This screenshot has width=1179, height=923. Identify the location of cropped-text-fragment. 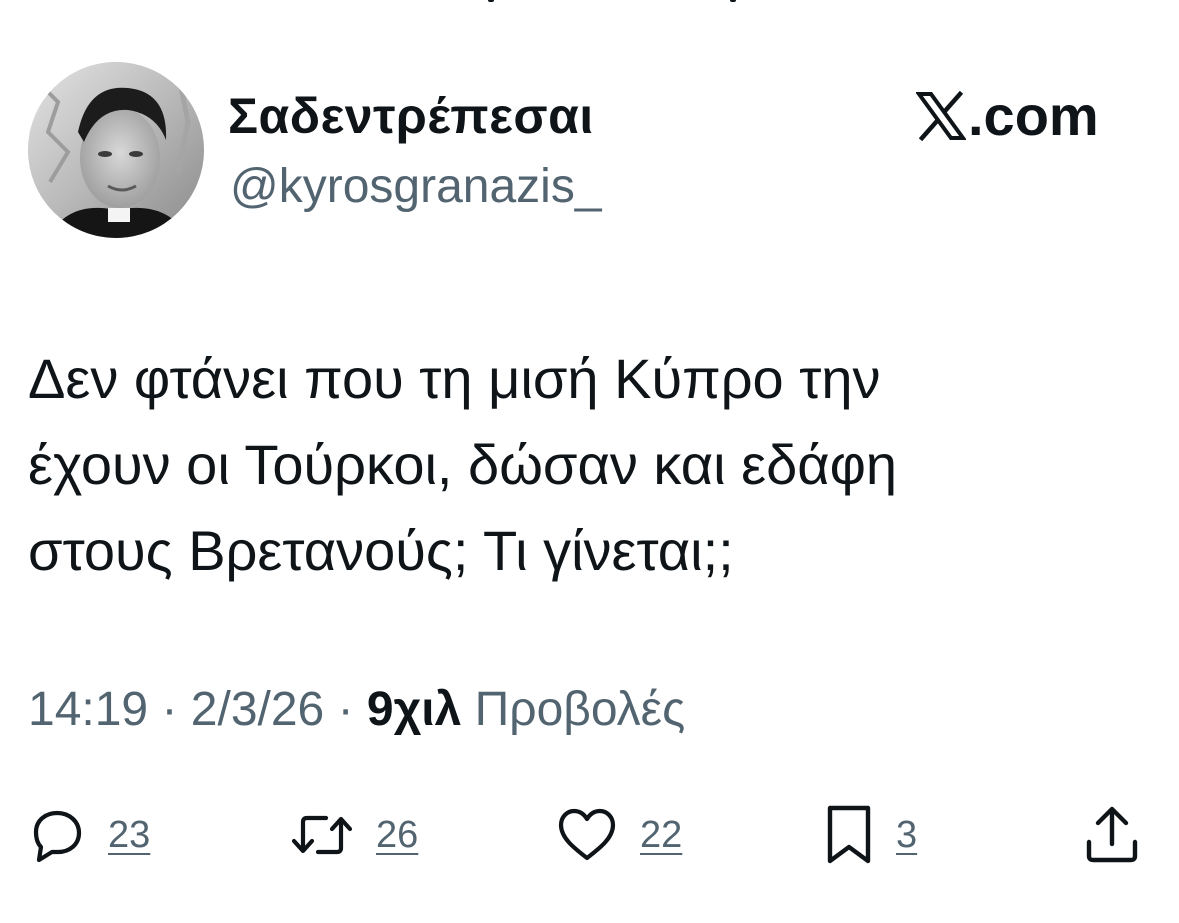
(600, 2).